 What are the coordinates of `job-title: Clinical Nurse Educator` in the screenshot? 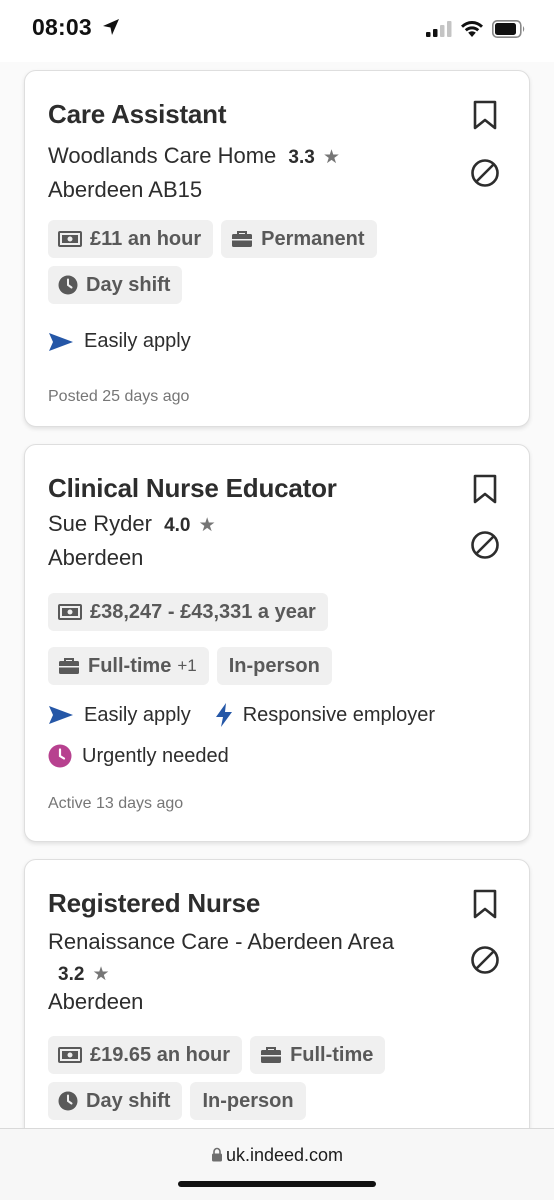 It's located at (192, 488).